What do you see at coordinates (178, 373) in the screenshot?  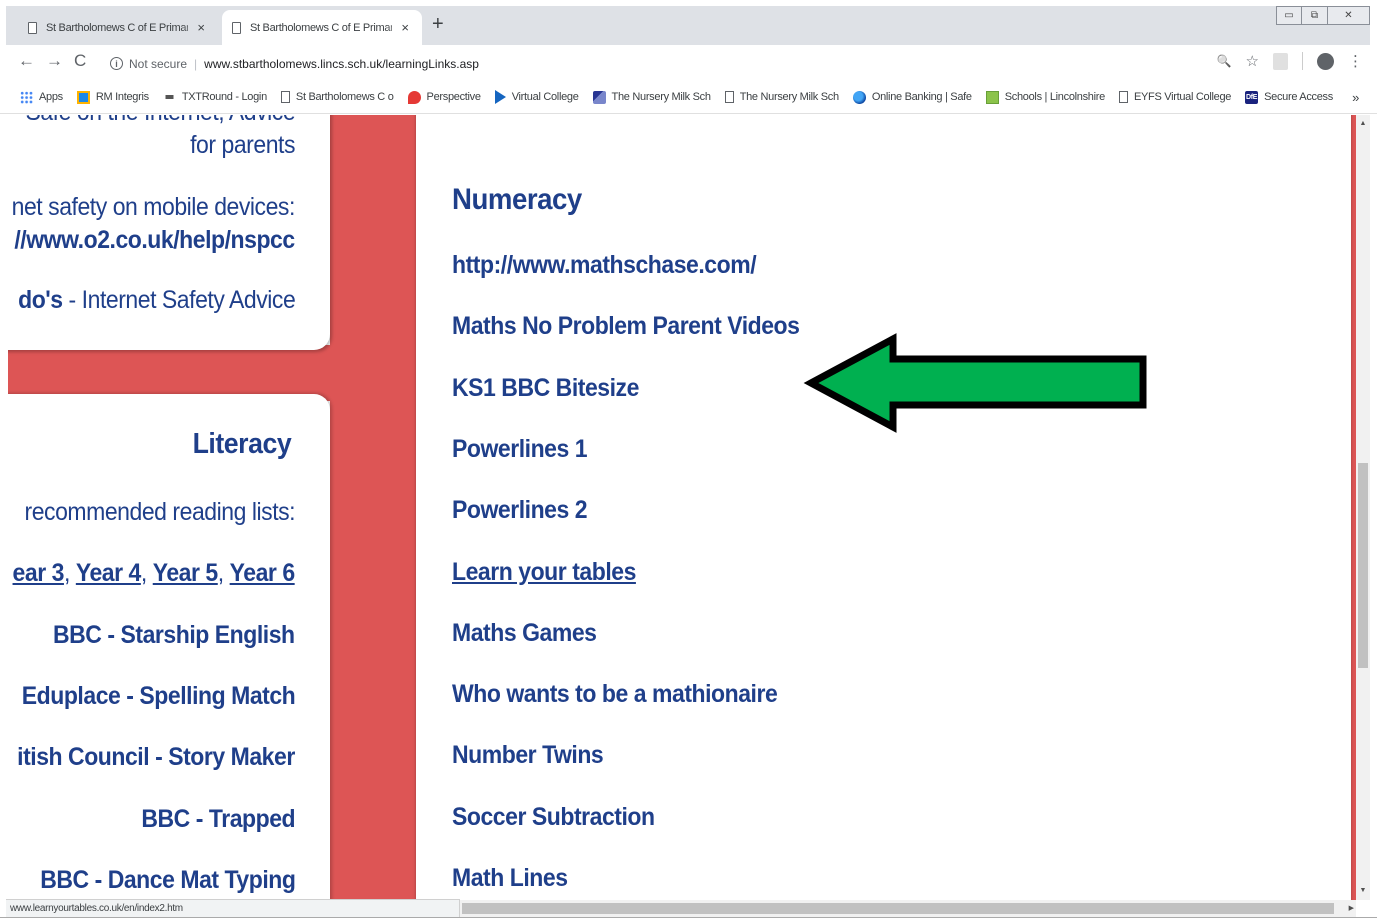 I see `red-background-bar` at bounding box center [178, 373].